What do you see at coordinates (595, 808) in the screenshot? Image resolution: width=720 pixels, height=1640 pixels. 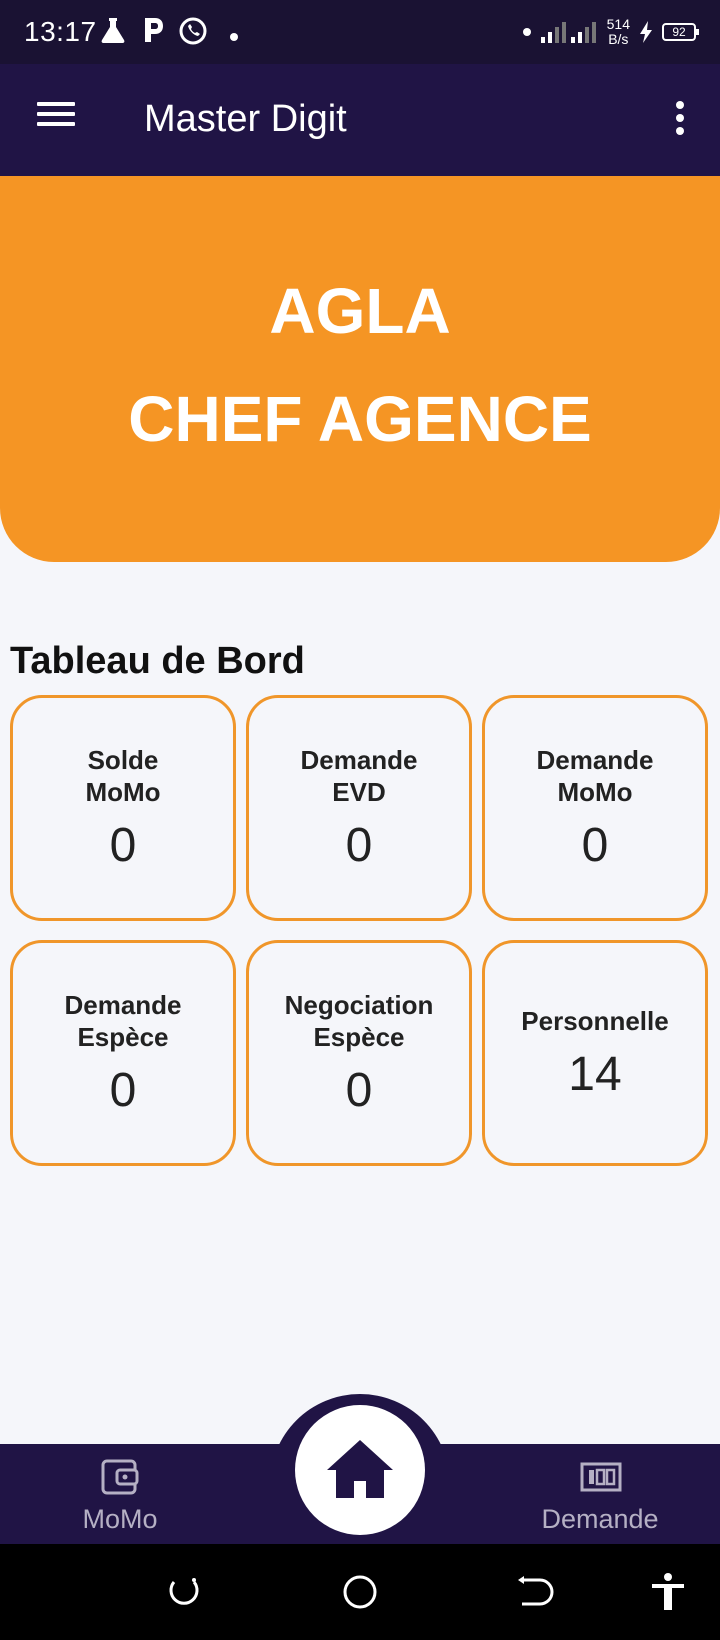 I see `card-demande-momo: Demande MoMo 0` at bounding box center [595, 808].